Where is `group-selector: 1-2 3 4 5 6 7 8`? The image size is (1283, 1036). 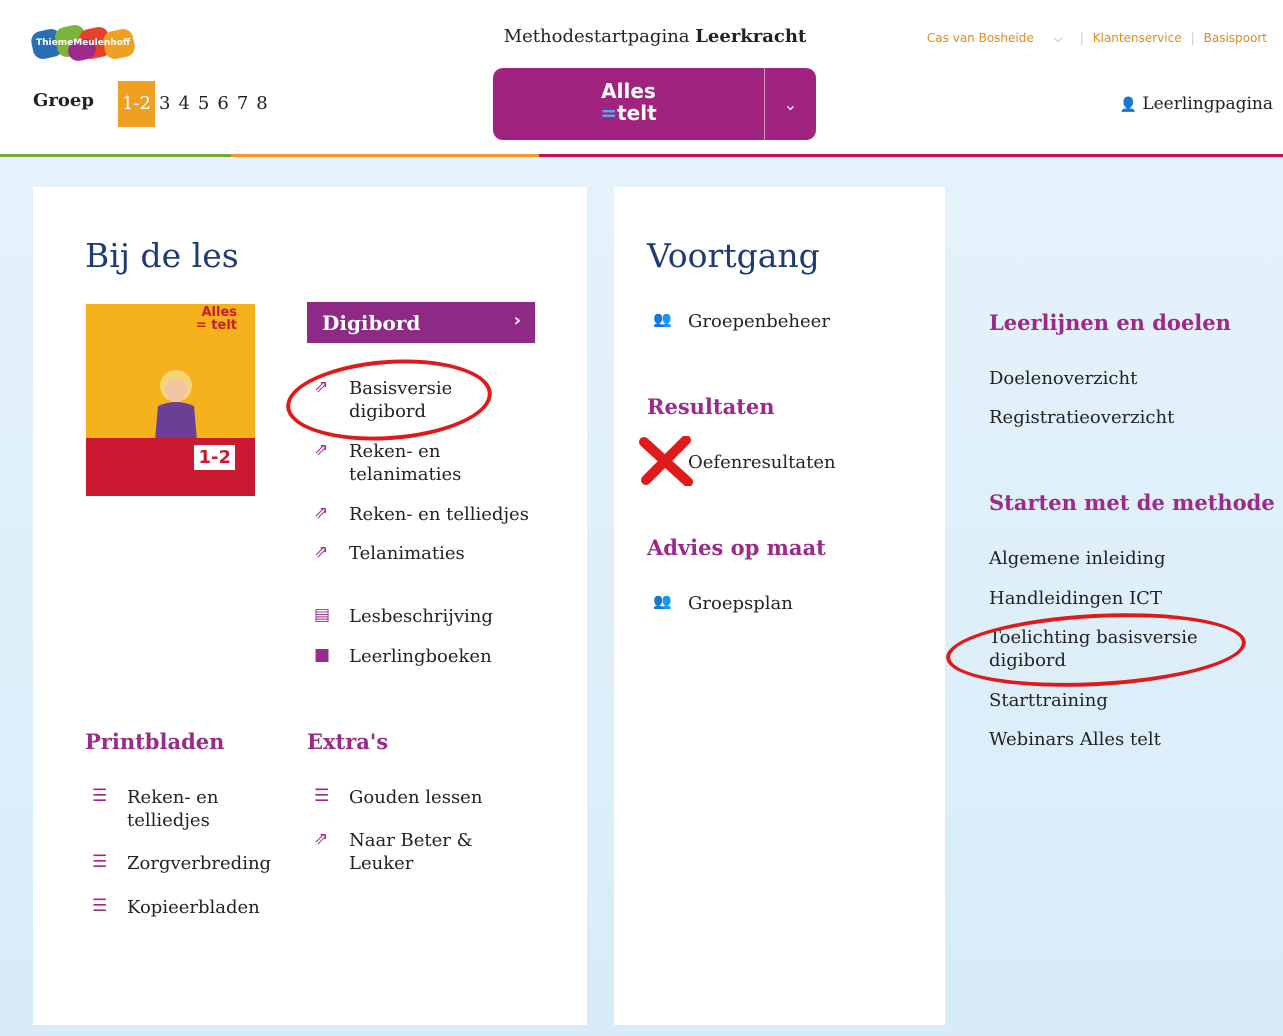 group-selector: 1-2 3 4 5 6 7 8 is located at coordinates (195, 104).